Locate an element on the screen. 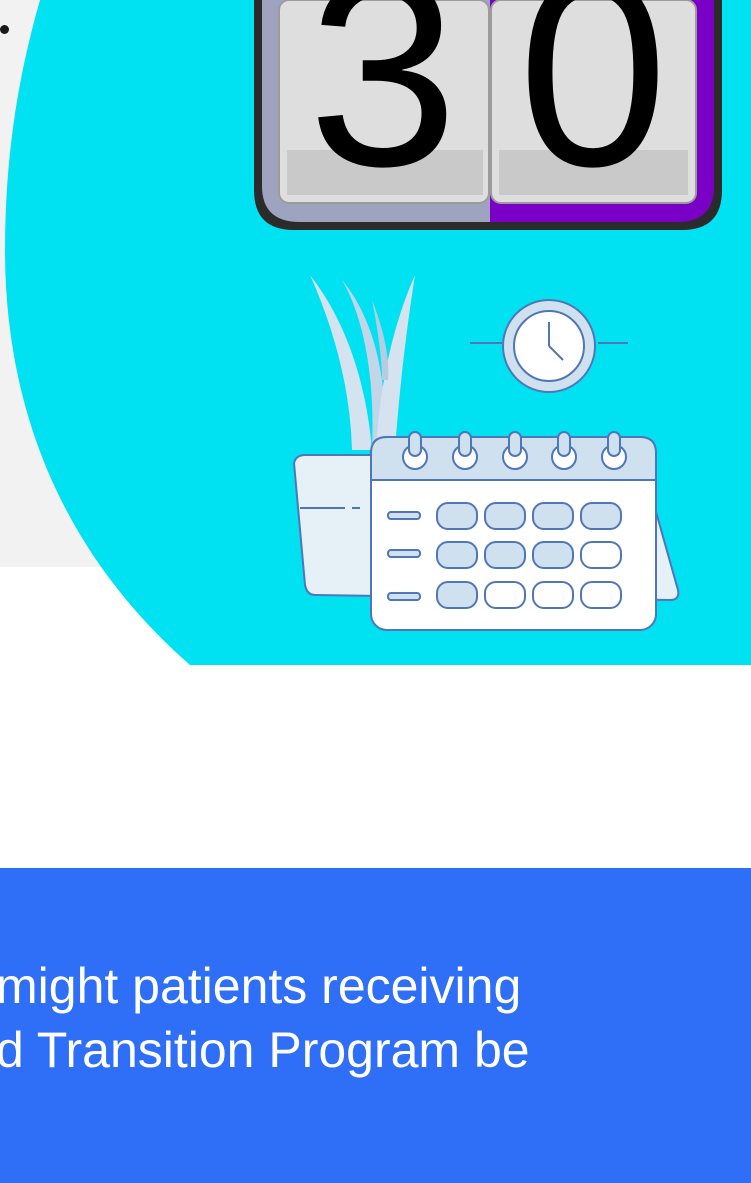  flip-counter-icon: 3 0 is located at coordinates (488, 115).